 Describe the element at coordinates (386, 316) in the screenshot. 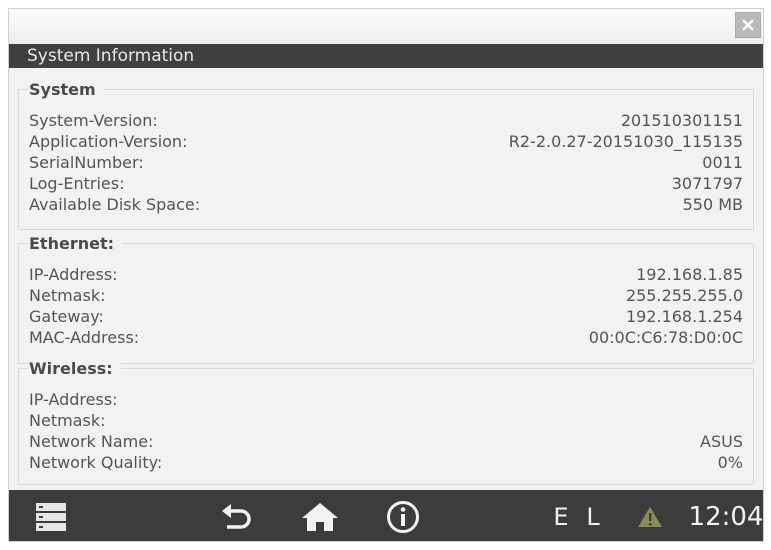

I see `info-row: Gateway: 192.168.1.254` at that location.